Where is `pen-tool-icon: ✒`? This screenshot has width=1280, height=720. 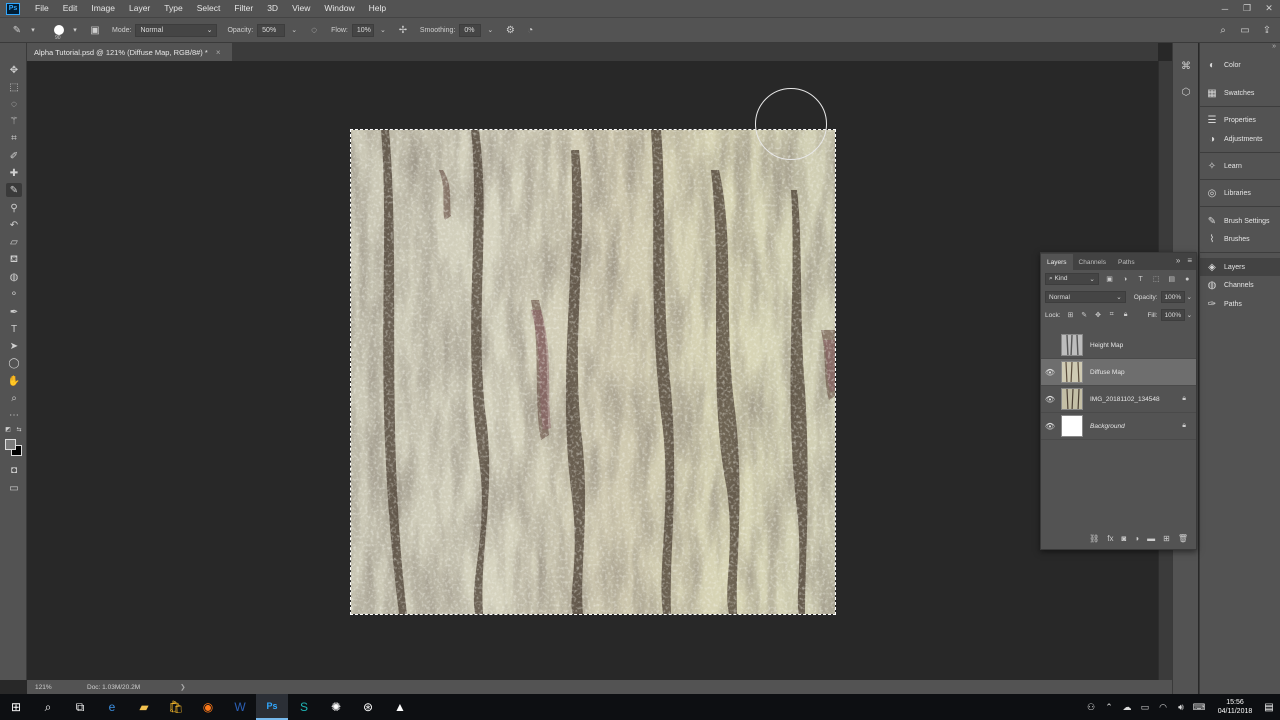
pen-tool-icon: ✒ is located at coordinates (14, 312).